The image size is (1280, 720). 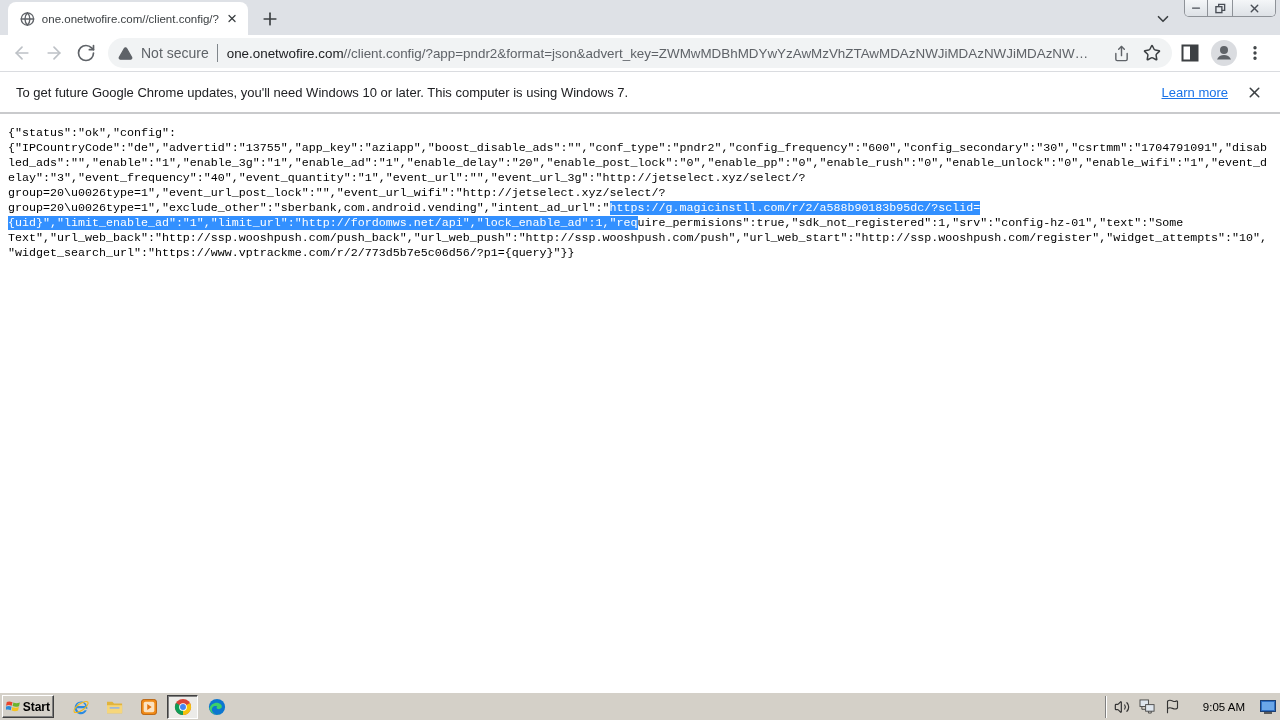 What do you see at coordinates (1268, 706) in the screenshot?
I see `desktop-icon` at bounding box center [1268, 706].